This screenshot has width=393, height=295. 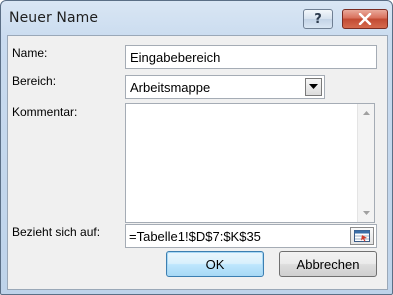 What do you see at coordinates (56, 232) in the screenshot?
I see `refers-to-label: Bezieht sich auf:` at bounding box center [56, 232].